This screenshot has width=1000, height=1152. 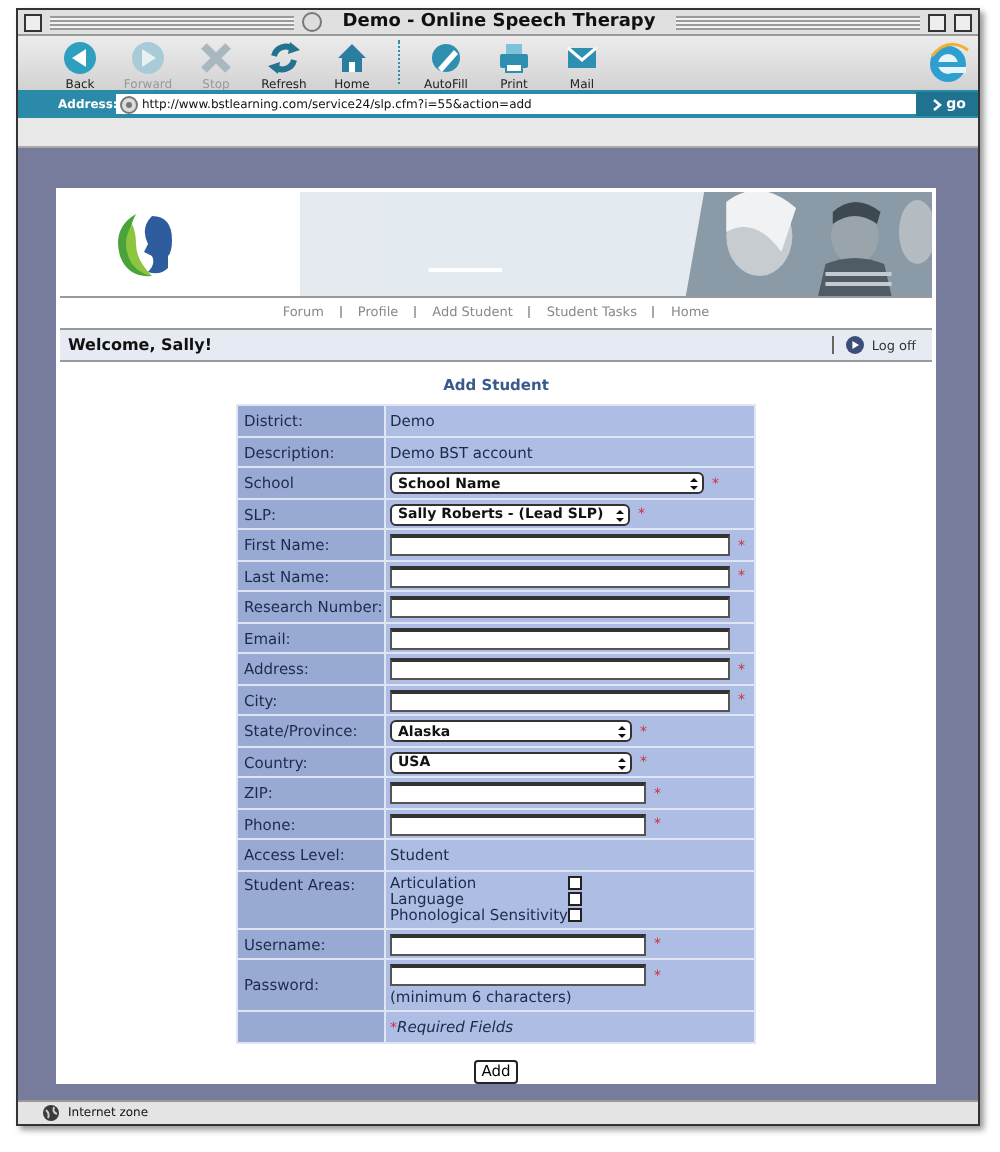 I want to click on x-mark-icon, so click(x=216, y=58).